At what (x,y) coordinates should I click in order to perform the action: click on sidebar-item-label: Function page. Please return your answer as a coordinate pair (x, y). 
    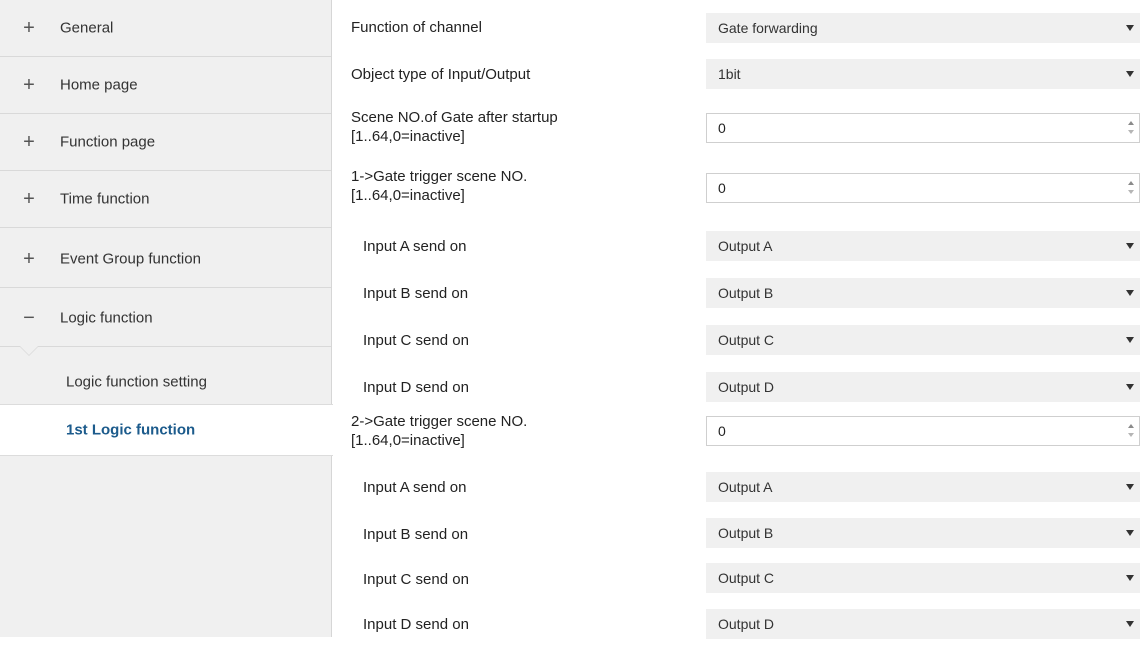
    Looking at the image, I should click on (108, 142).